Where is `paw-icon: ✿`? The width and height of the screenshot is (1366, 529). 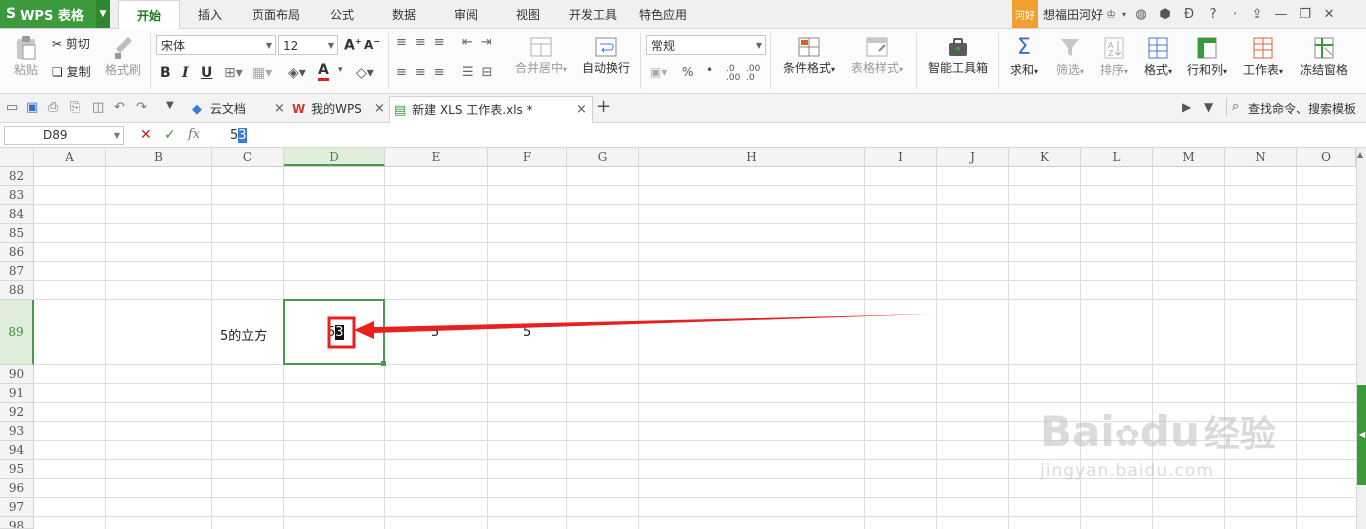
paw-icon: ✿ is located at coordinates (1127, 436).